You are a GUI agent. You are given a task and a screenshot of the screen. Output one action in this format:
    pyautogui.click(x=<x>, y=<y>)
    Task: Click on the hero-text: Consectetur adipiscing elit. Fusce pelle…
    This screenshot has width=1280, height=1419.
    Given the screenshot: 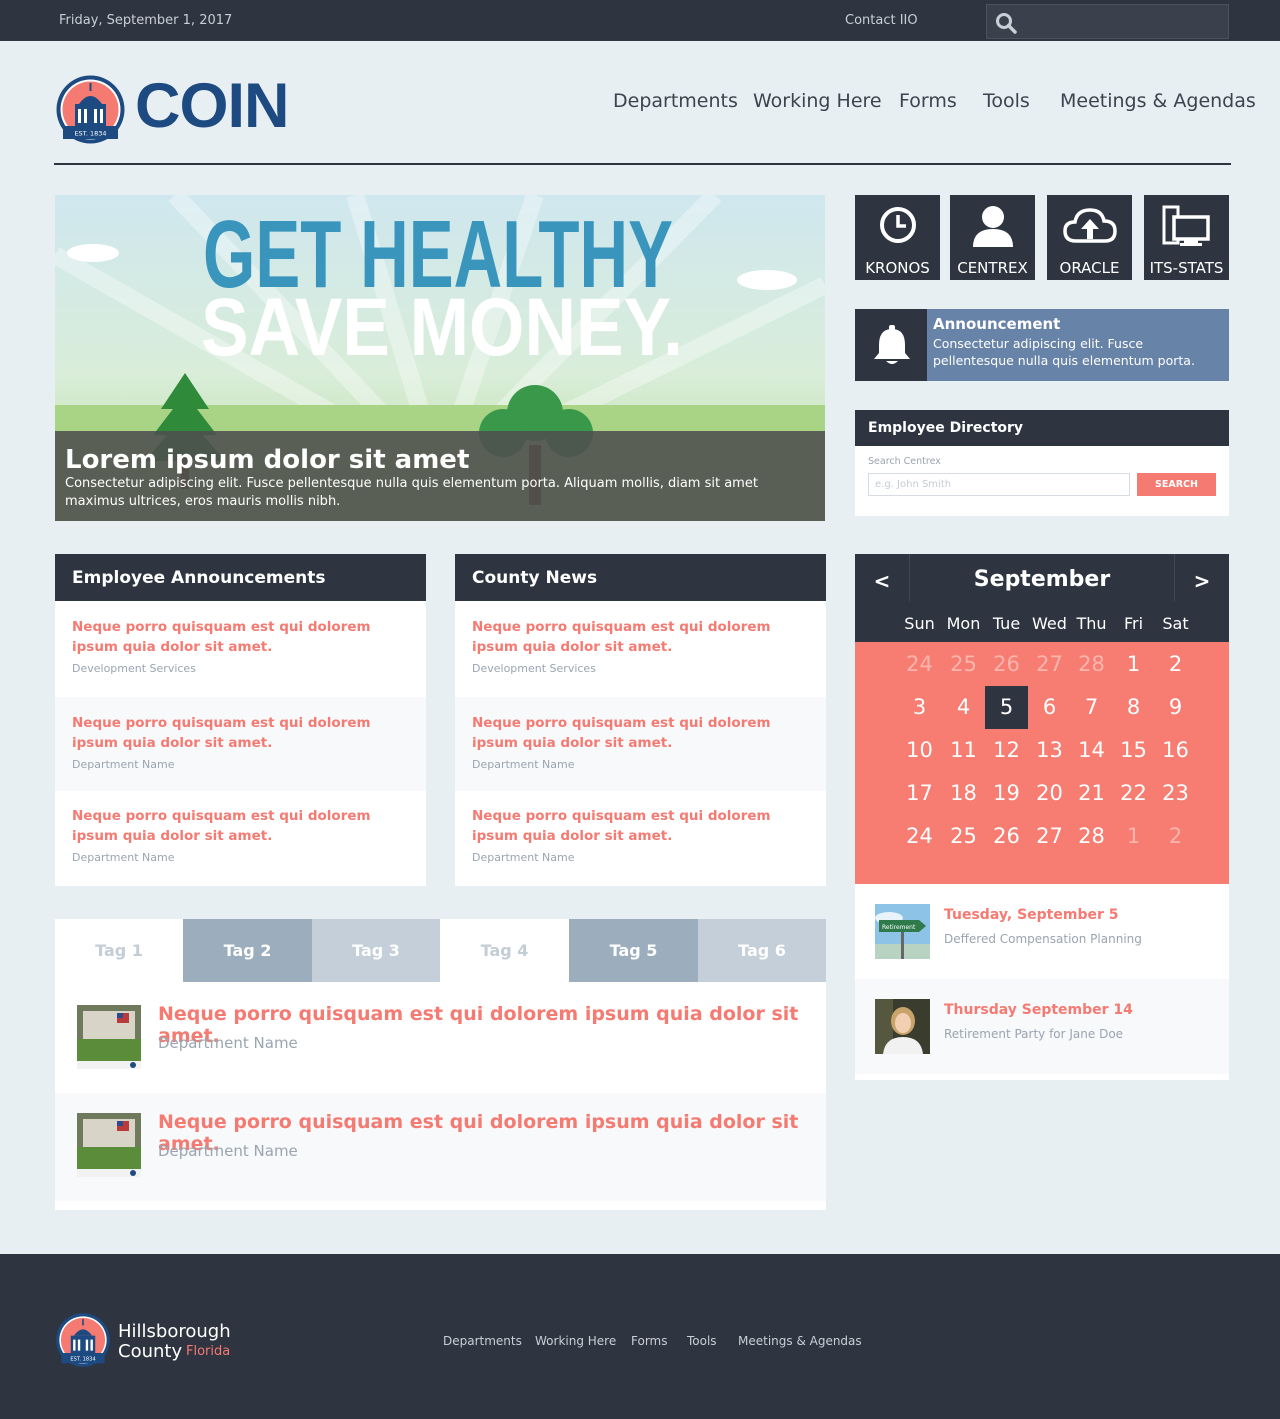 What is the action you would take?
    pyautogui.click(x=411, y=492)
    